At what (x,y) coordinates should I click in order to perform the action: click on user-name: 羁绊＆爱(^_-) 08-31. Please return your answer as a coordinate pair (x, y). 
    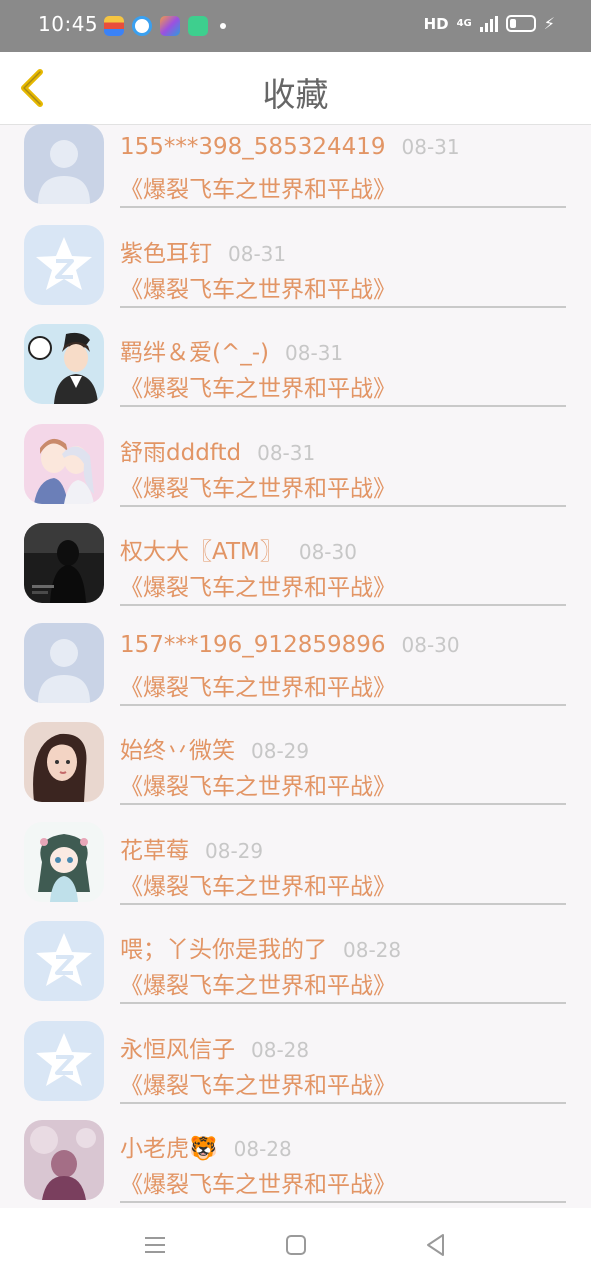
    Looking at the image, I should click on (231, 350).